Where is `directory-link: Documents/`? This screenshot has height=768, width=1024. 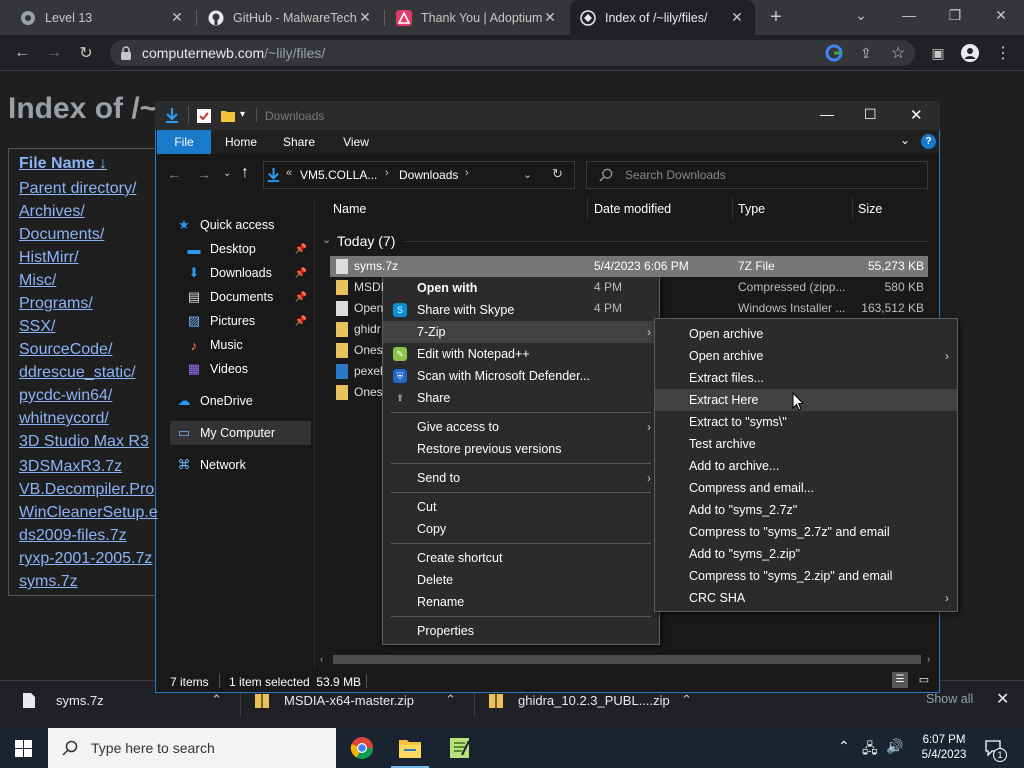
directory-link: Documents/ is located at coordinates (61, 235).